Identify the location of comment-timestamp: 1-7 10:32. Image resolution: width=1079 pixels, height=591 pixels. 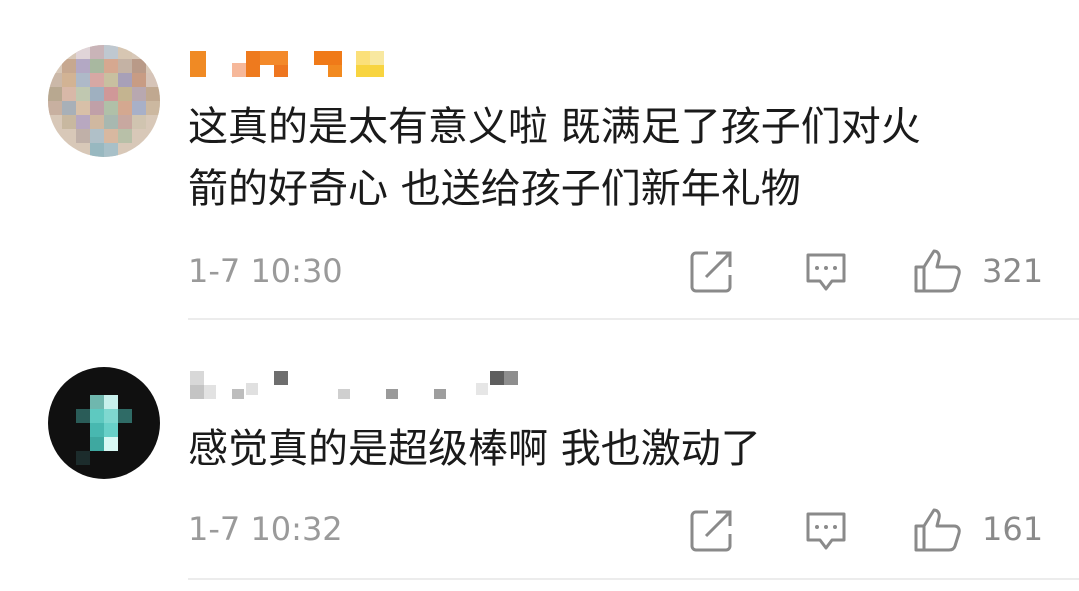
(265, 529).